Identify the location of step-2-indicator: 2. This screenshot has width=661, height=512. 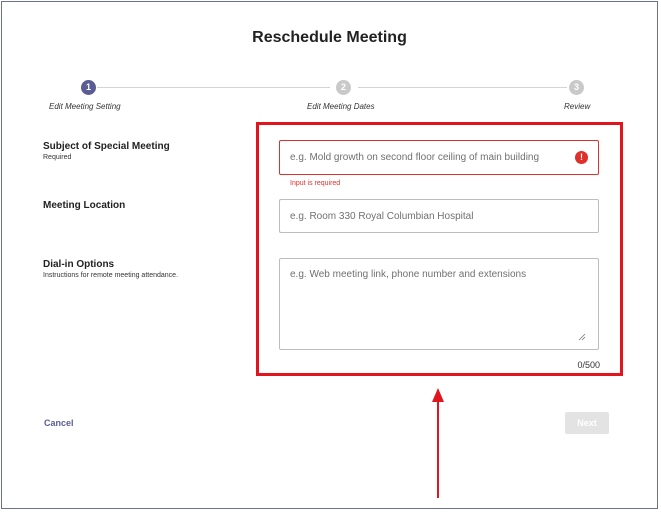
(343, 87).